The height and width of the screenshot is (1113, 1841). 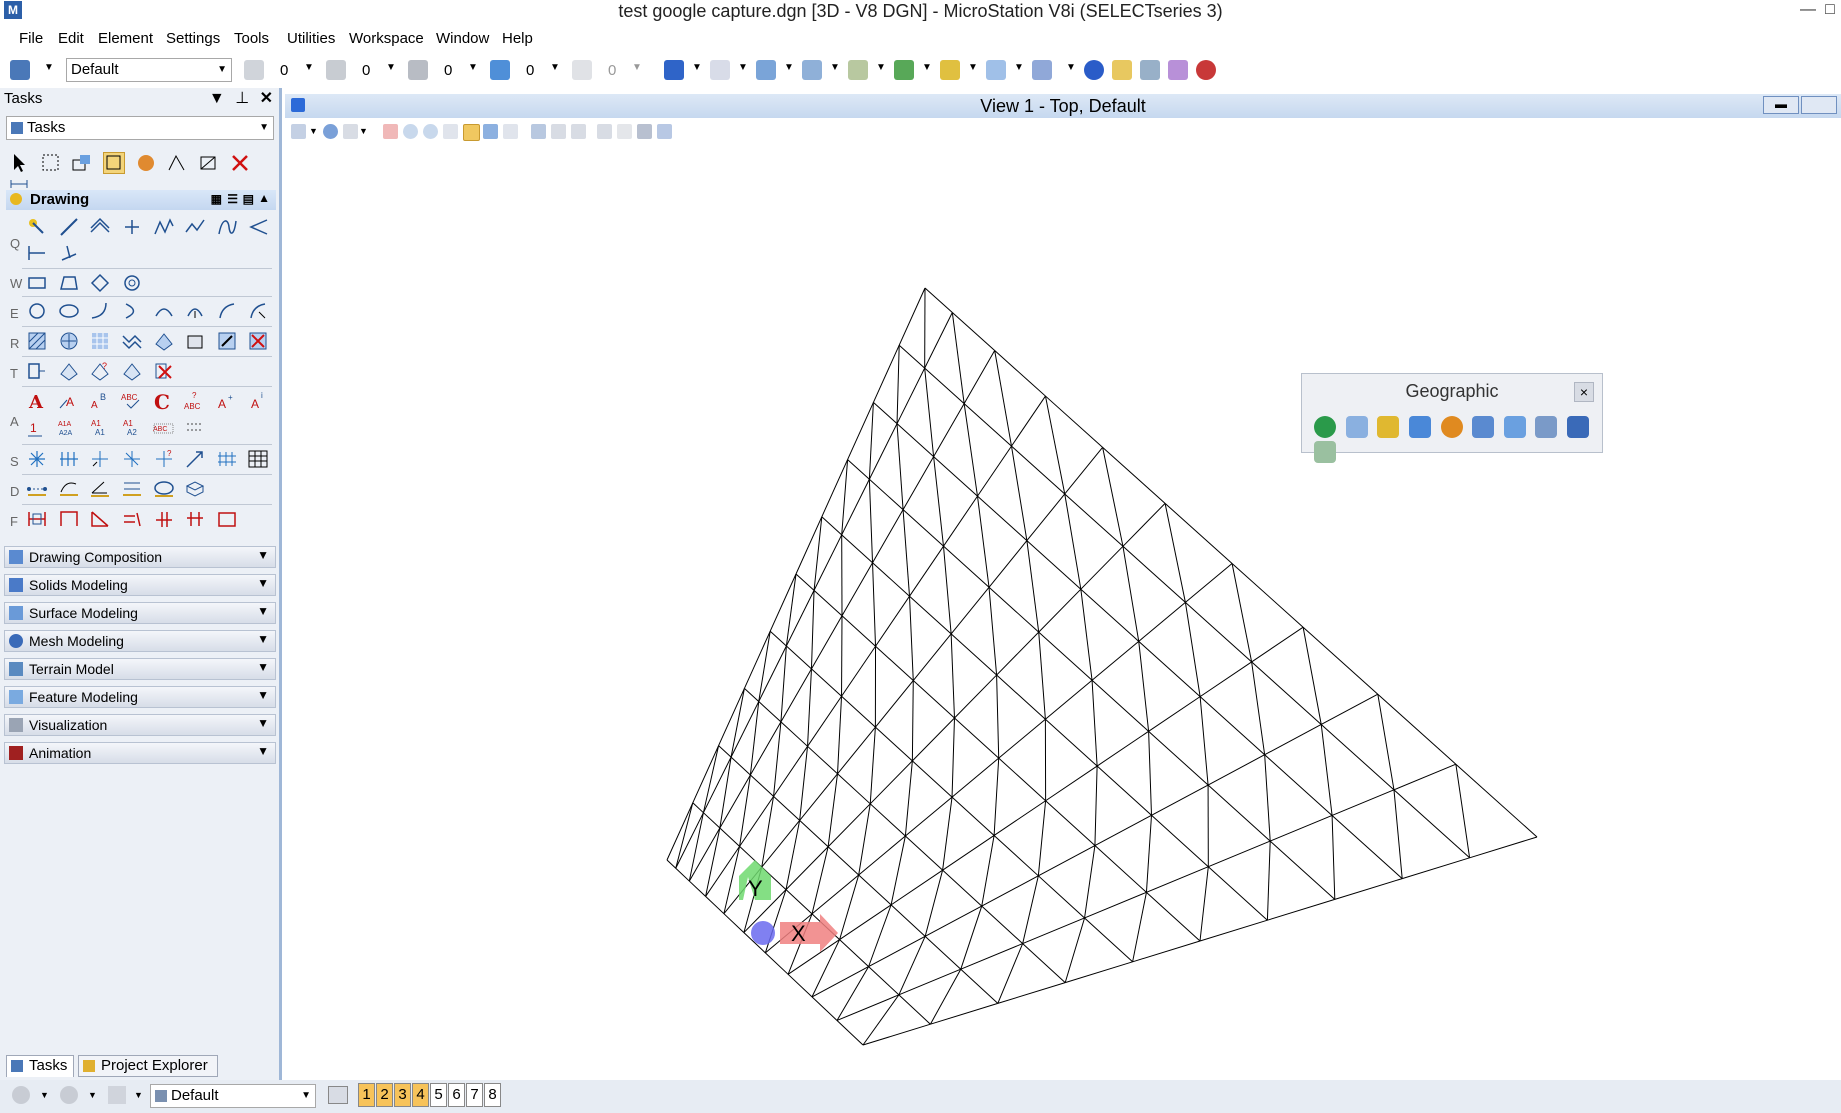 What do you see at coordinates (146, 163) in the screenshot?
I see `change-attributes-icon` at bounding box center [146, 163].